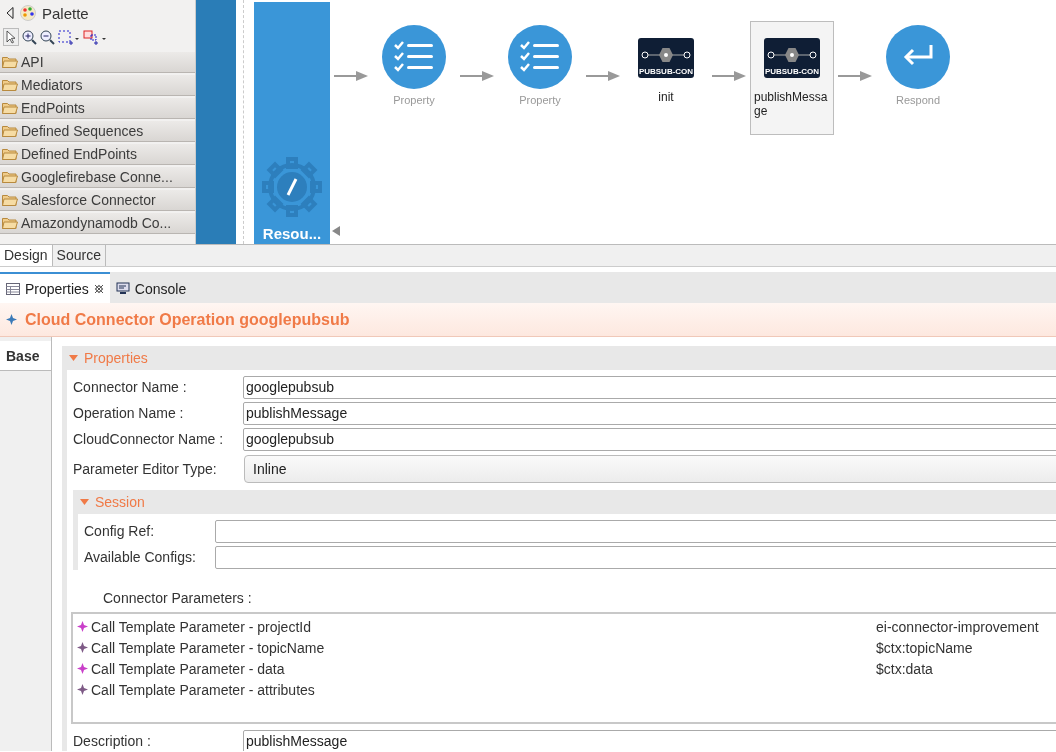 The width and height of the screenshot is (1056, 752). What do you see at coordinates (11, 37) in the screenshot?
I see `pointer-tool-icon` at bounding box center [11, 37].